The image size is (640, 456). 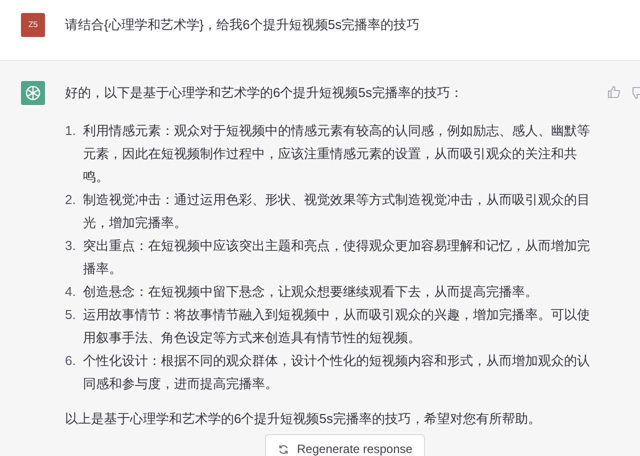 I want to click on list-item-text: 创造悬念：在短视频中留下悬念，让观众想要继续观看下去，从而提高完播率。, so click(x=311, y=292).